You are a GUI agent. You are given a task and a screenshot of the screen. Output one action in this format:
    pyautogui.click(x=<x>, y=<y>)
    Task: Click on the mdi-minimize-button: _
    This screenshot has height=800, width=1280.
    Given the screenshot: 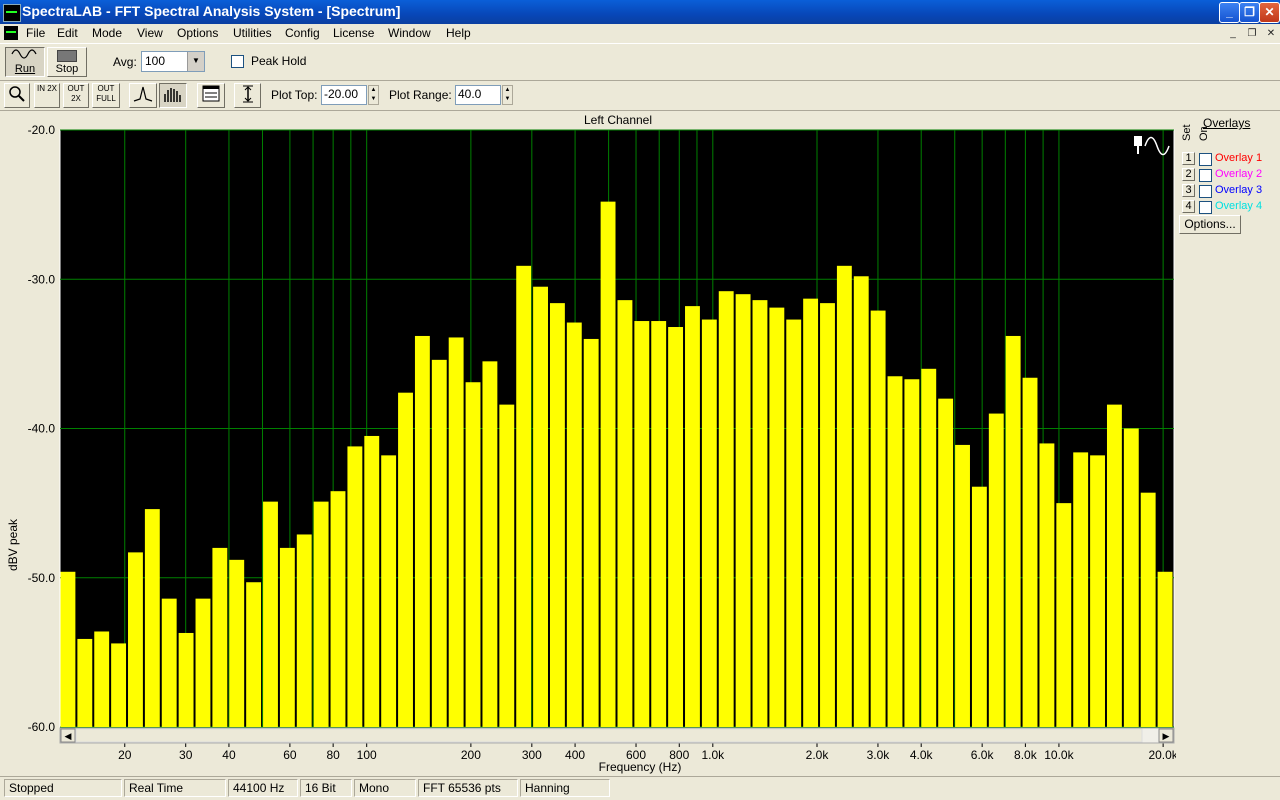 What is the action you would take?
    pyautogui.click(x=1233, y=33)
    